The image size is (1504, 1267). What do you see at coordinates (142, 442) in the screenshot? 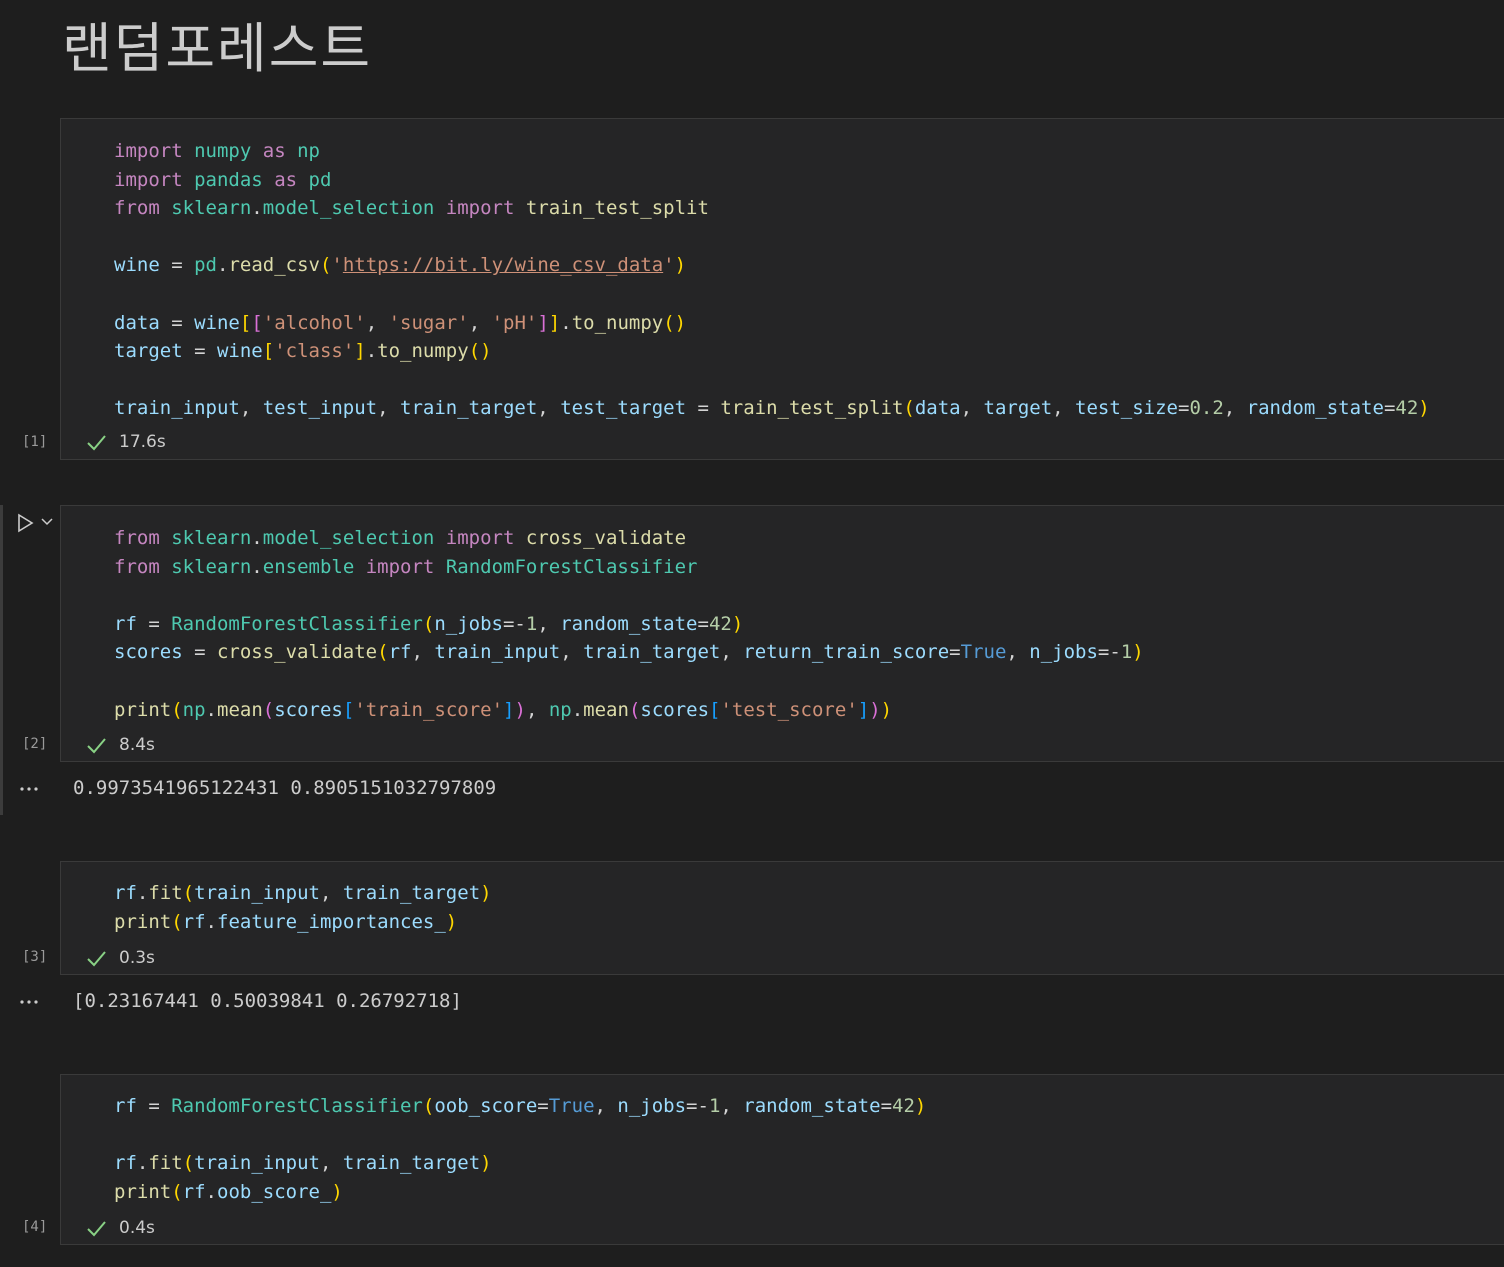
I see `execution-time: 17.6s` at bounding box center [142, 442].